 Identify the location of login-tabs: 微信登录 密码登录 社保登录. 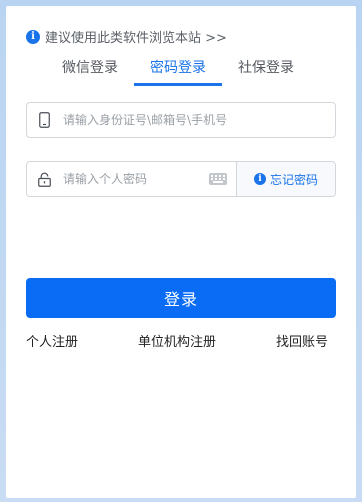
(178, 68).